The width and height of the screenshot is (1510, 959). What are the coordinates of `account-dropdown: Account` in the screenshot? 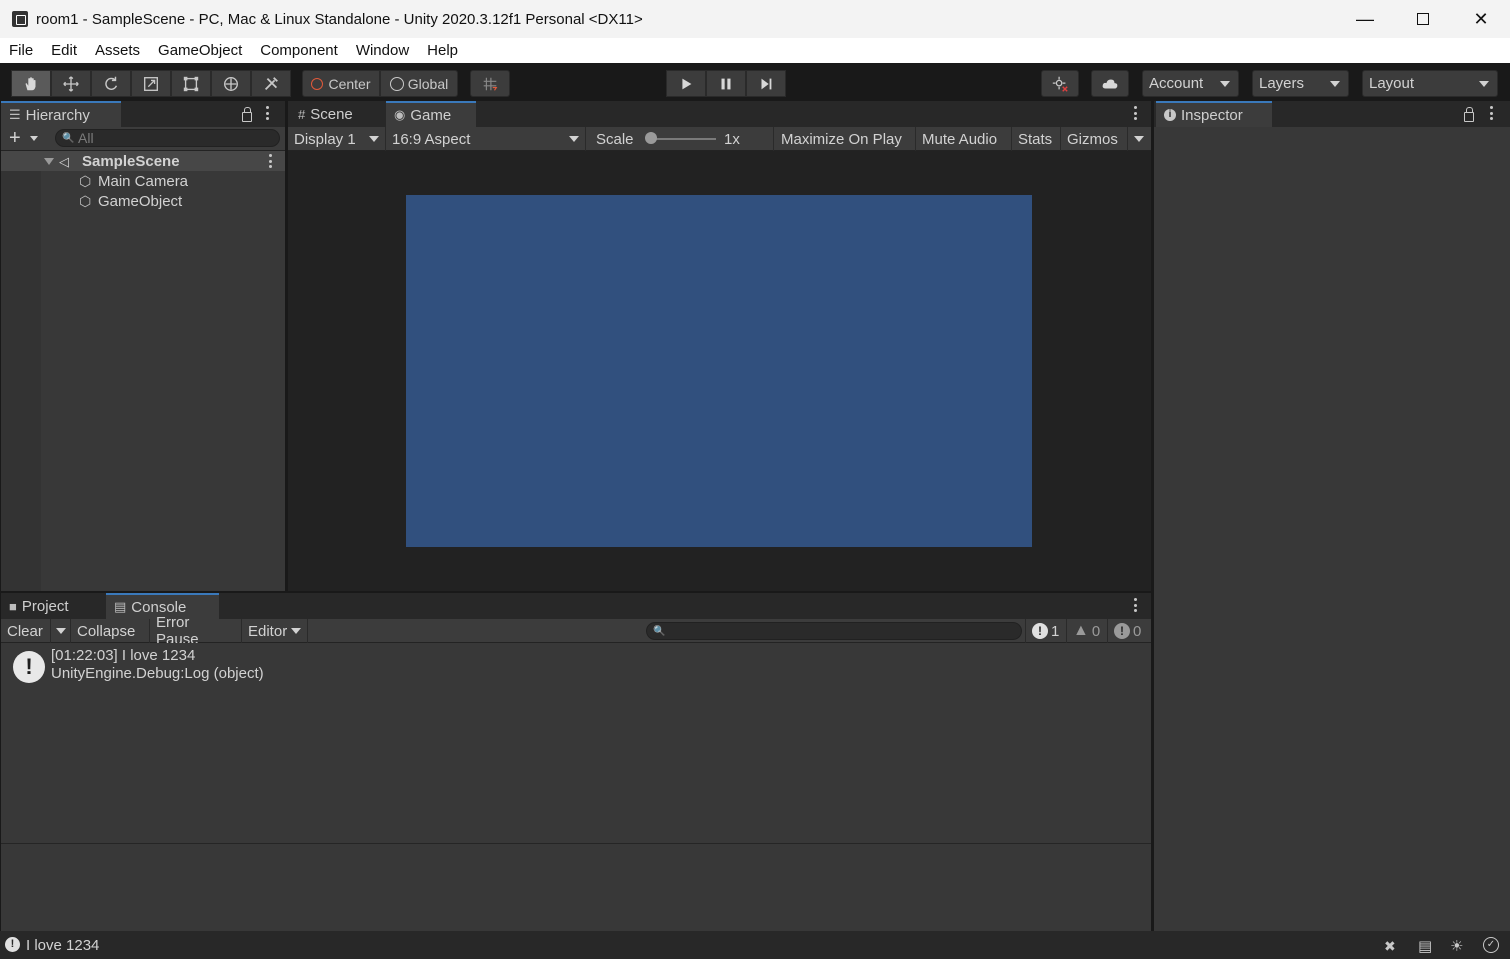 It's located at (1190, 83).